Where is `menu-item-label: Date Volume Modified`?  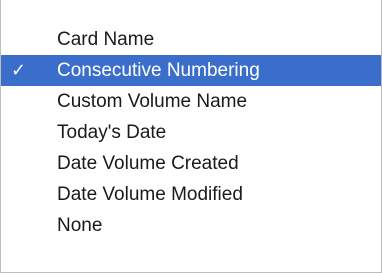 menu-item-label: Date Volume Modified is located at coordinates (150, 194).